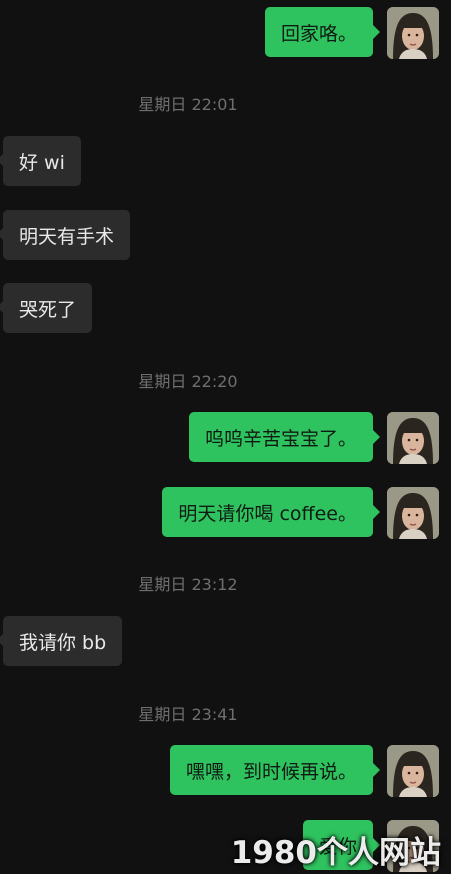 Image resolution: width=451 pixels, height=874 pixels. Describe the element at coordinates (318, 33) in the screenshot. I see `message-text: 回家咯。` at that location.